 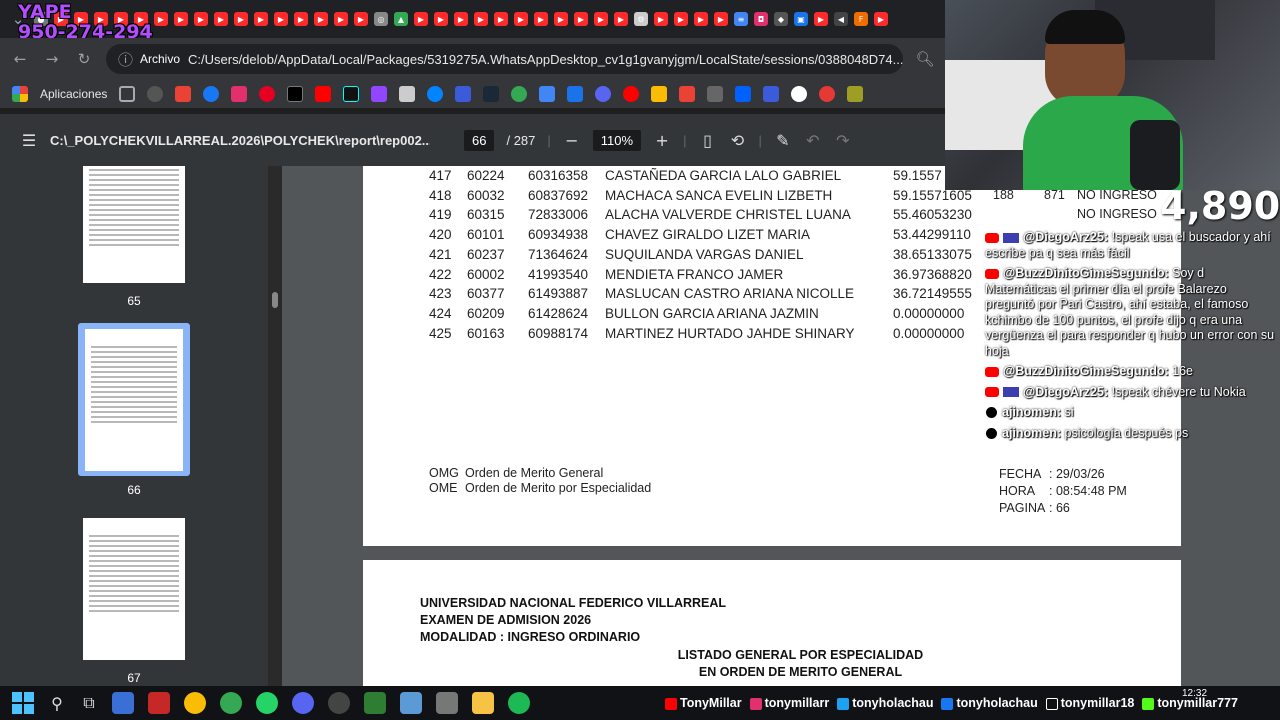 I want to click on page-number-input: 66, so click(x=479, y=140).